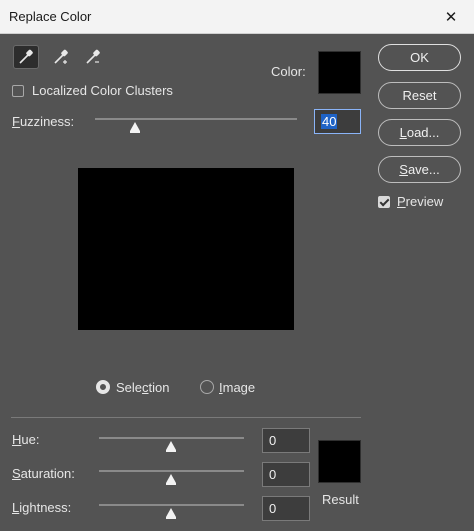  I want to click on fuzziness-label: Fuzziness:, so click(43, 121).